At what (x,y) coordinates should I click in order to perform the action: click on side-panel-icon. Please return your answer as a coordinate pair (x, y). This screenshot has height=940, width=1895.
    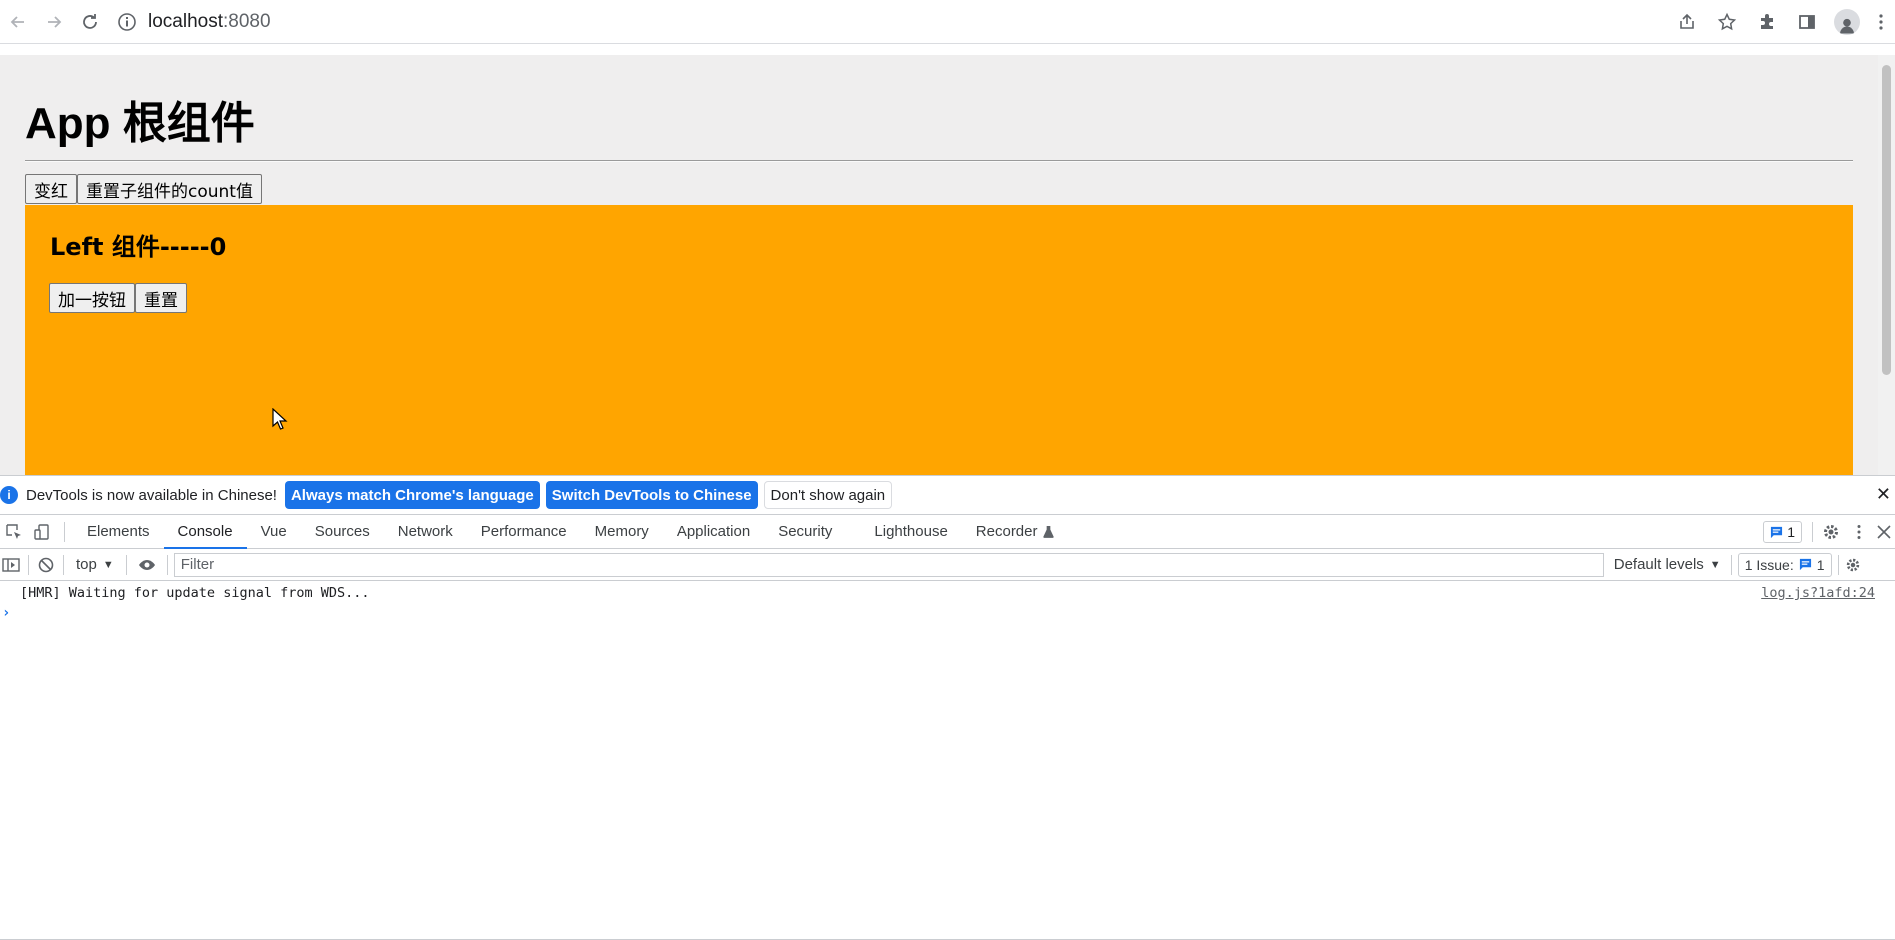
    Looking at the image, I should click on (1807, 22).